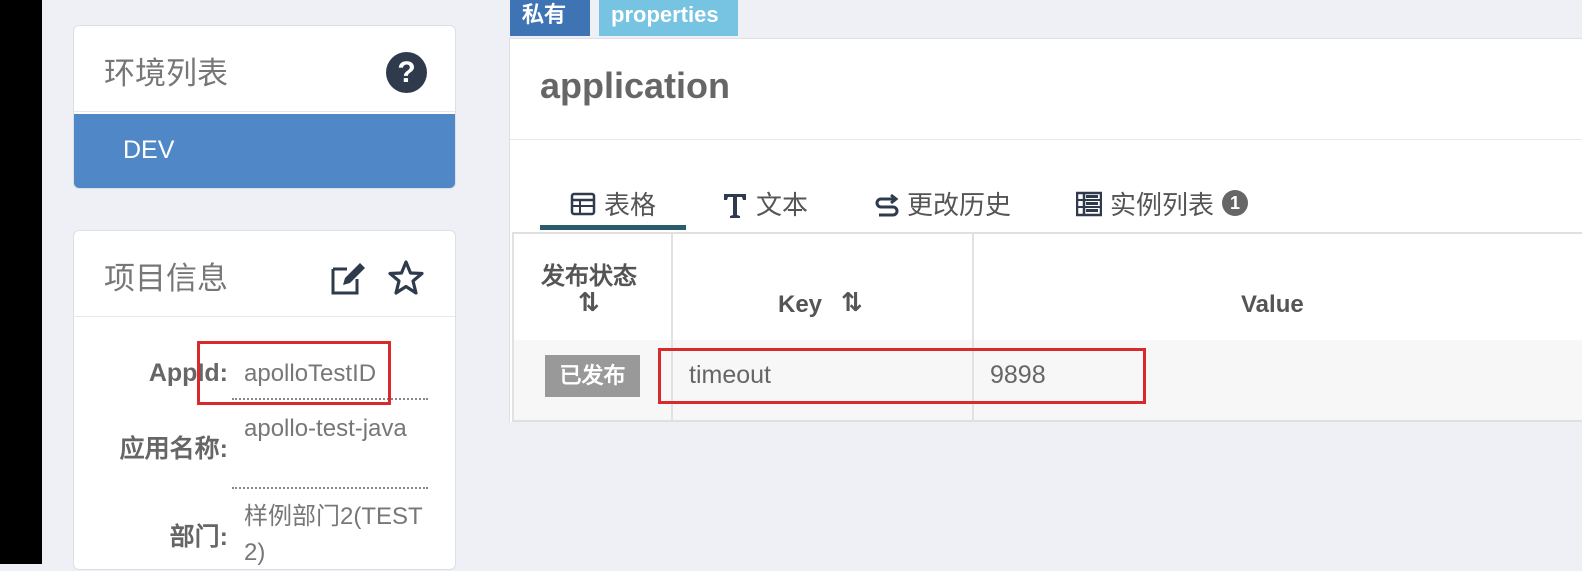 The width and height of the screenshot is (1582, 571). Describe the element at coordinates (959, 205) in the screenshot. I see `tab-history-label: 更改历史` at that location.